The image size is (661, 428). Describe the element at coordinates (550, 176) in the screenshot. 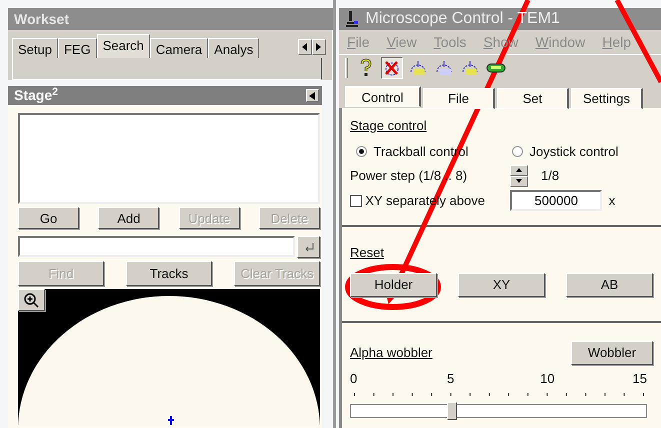

I see `power-step-value: 1/8` at that location.